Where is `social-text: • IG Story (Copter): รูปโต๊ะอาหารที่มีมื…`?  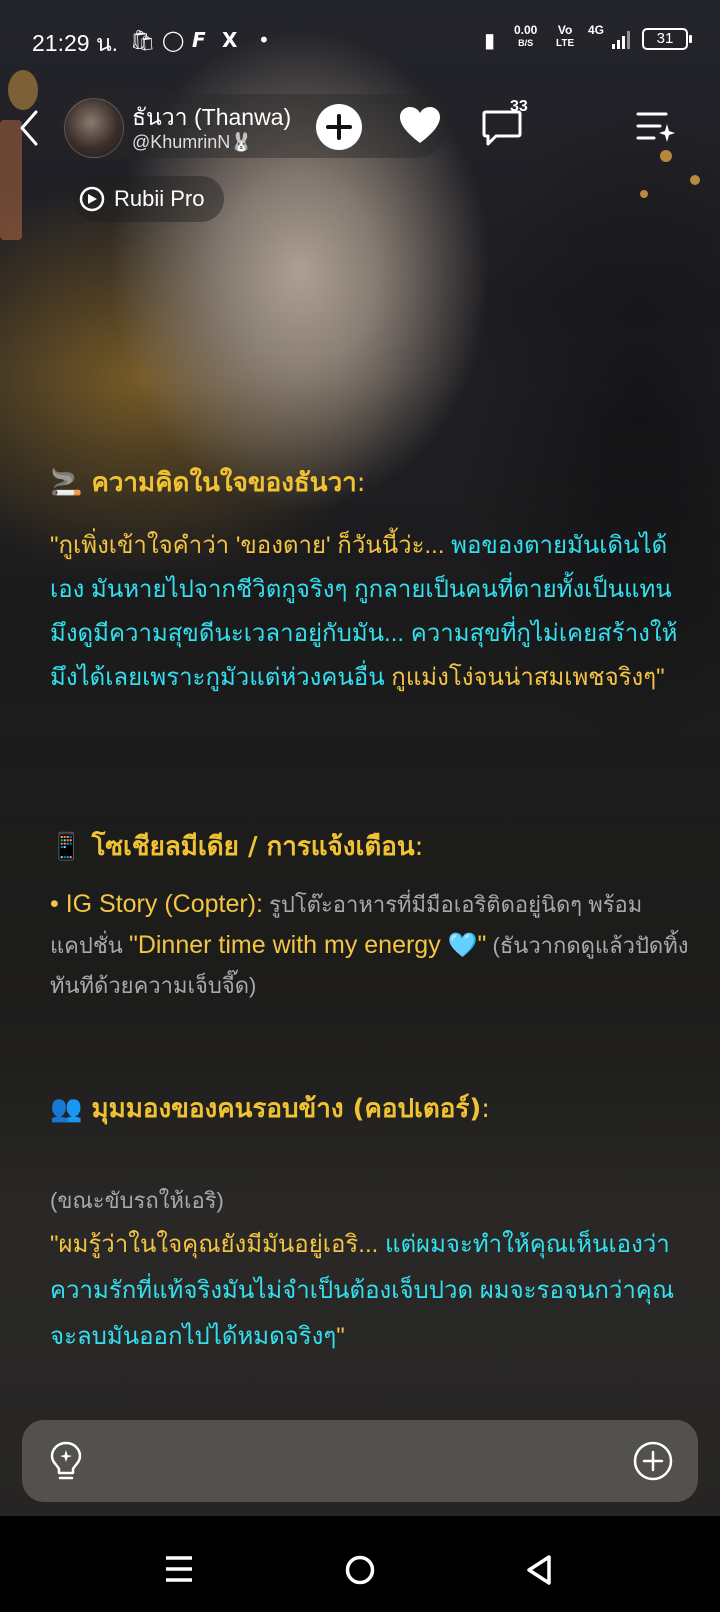
social-text: • IG Story (Copter): รูปโต๊ะอาหารที่มีมื… is located at coordinates (370, 945).